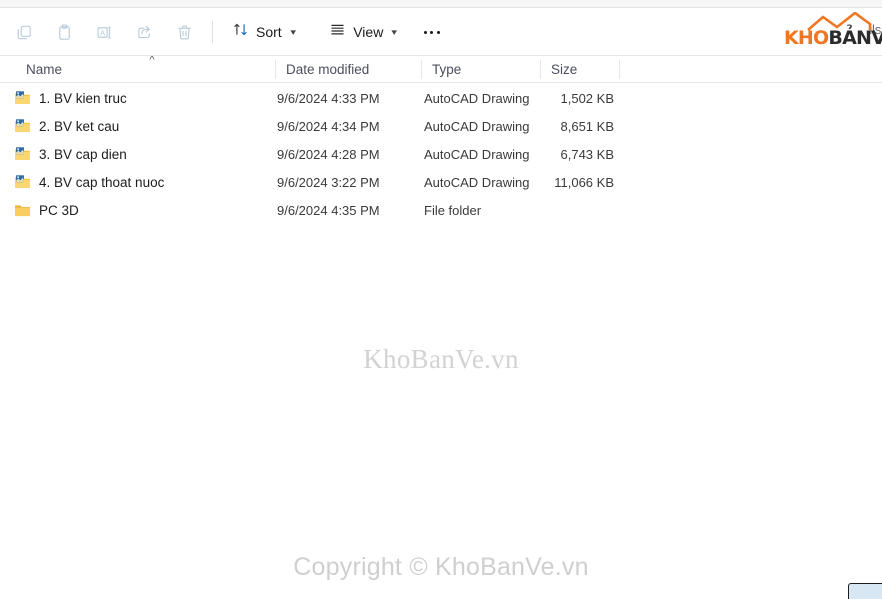 The image size is (882, 599). I want to click on paste-icon, so click(64, 32).